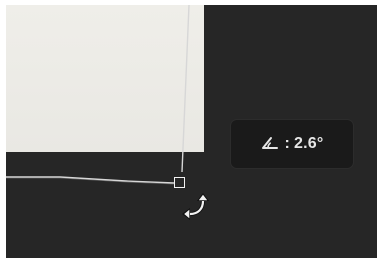  I want to click on angle-value: 2.6°, so click(309, 143).